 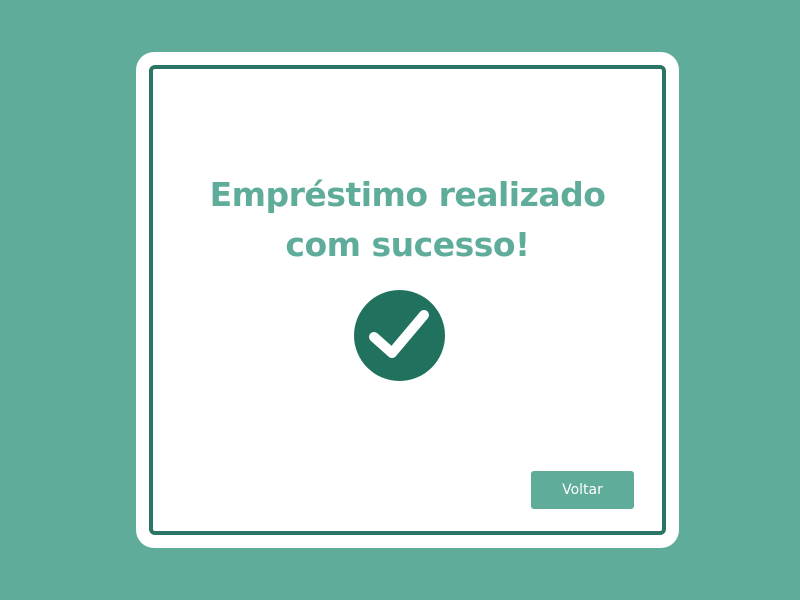 I want to click on back-button: Voltar, so click(x=582, y=490).